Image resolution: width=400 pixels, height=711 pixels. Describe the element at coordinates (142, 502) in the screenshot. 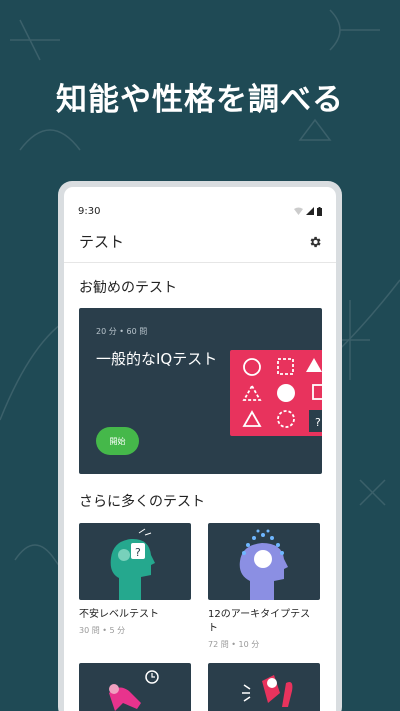

I see `more-tests-section-title: さらに多くのテスト` at that location.